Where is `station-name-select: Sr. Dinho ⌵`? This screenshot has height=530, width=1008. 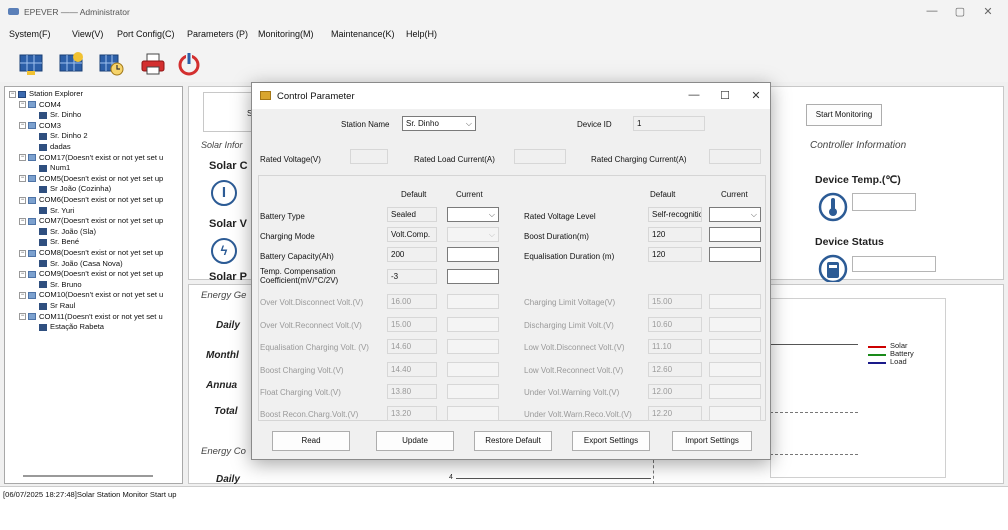
station-name-select: Sr. Dinho ⌵ is located at coordinates (439, 123).